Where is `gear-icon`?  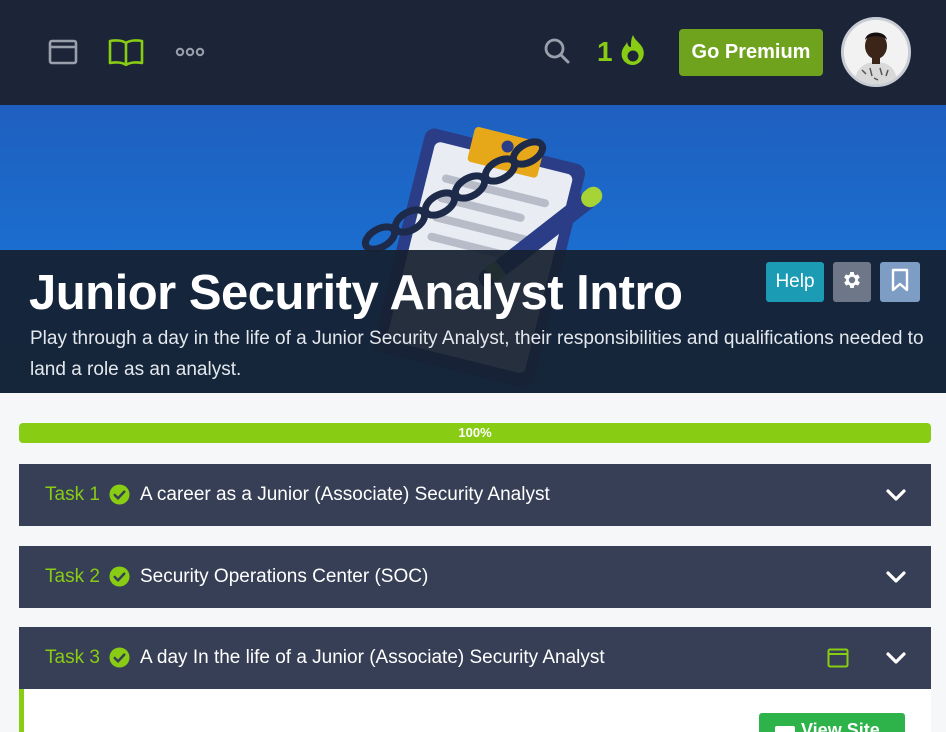 gear-icon is located at coordinates (852, 282).